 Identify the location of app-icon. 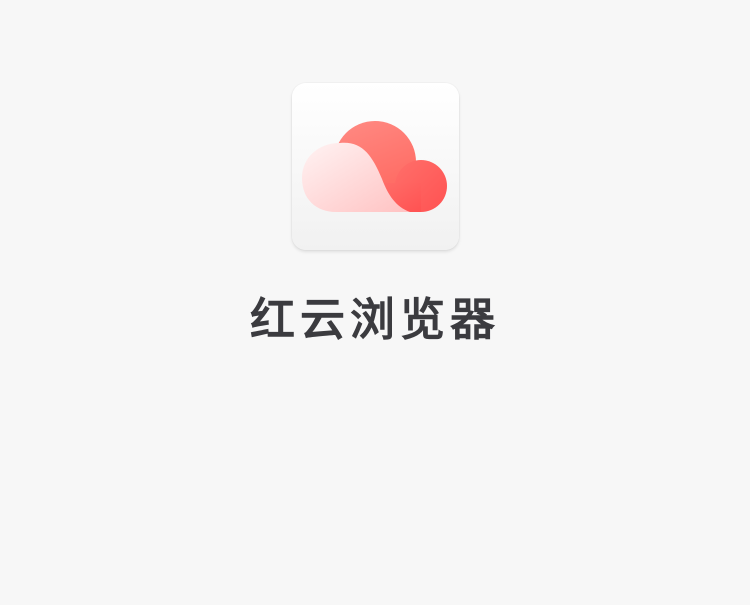
(375, 166).